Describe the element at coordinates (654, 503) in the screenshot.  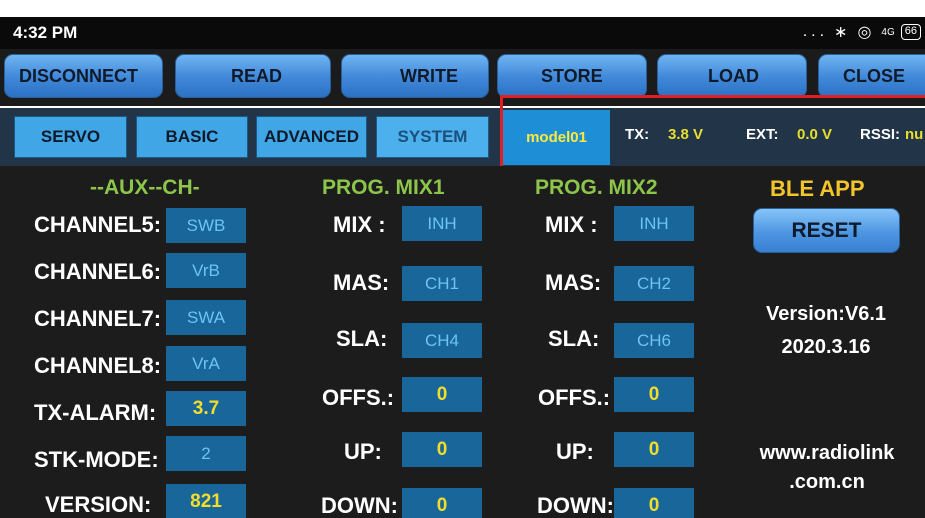
I see `mix2-down-input: 0` at that location.